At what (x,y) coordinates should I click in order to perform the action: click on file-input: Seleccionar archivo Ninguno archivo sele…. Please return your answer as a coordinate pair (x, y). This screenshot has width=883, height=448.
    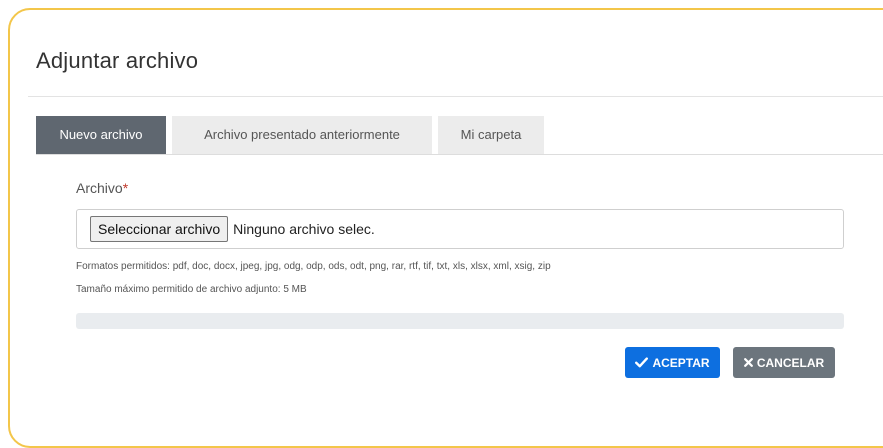
    Looking at the image, I should click on (460, 229).